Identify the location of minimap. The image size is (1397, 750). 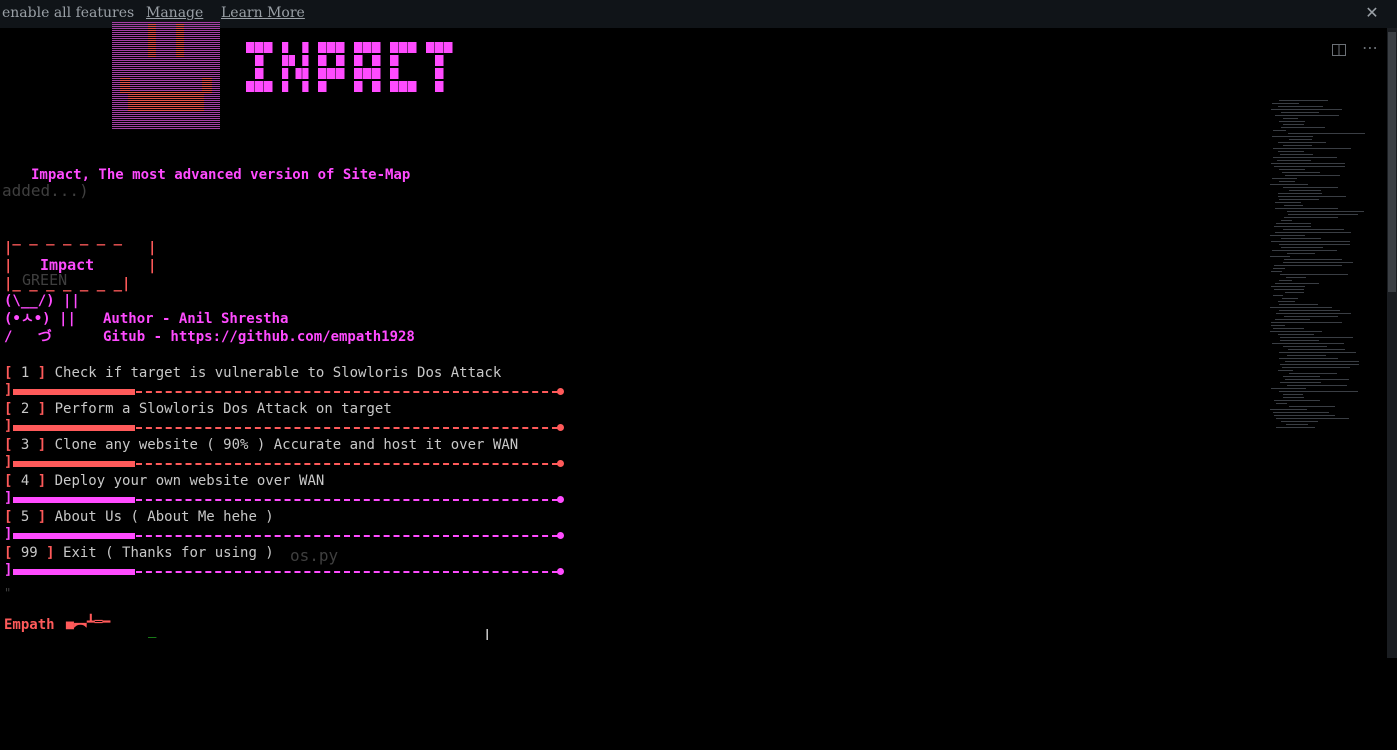
(1321, 265).